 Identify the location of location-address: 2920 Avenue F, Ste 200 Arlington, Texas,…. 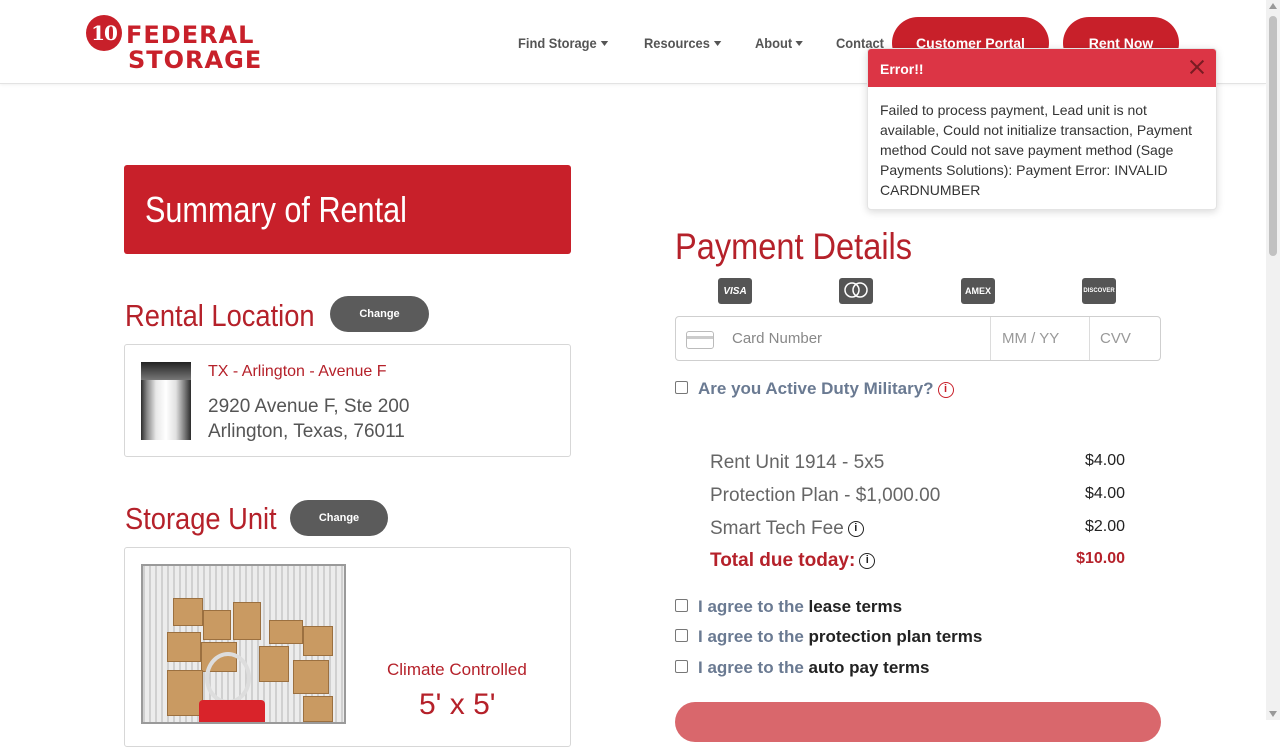
(308, 419).